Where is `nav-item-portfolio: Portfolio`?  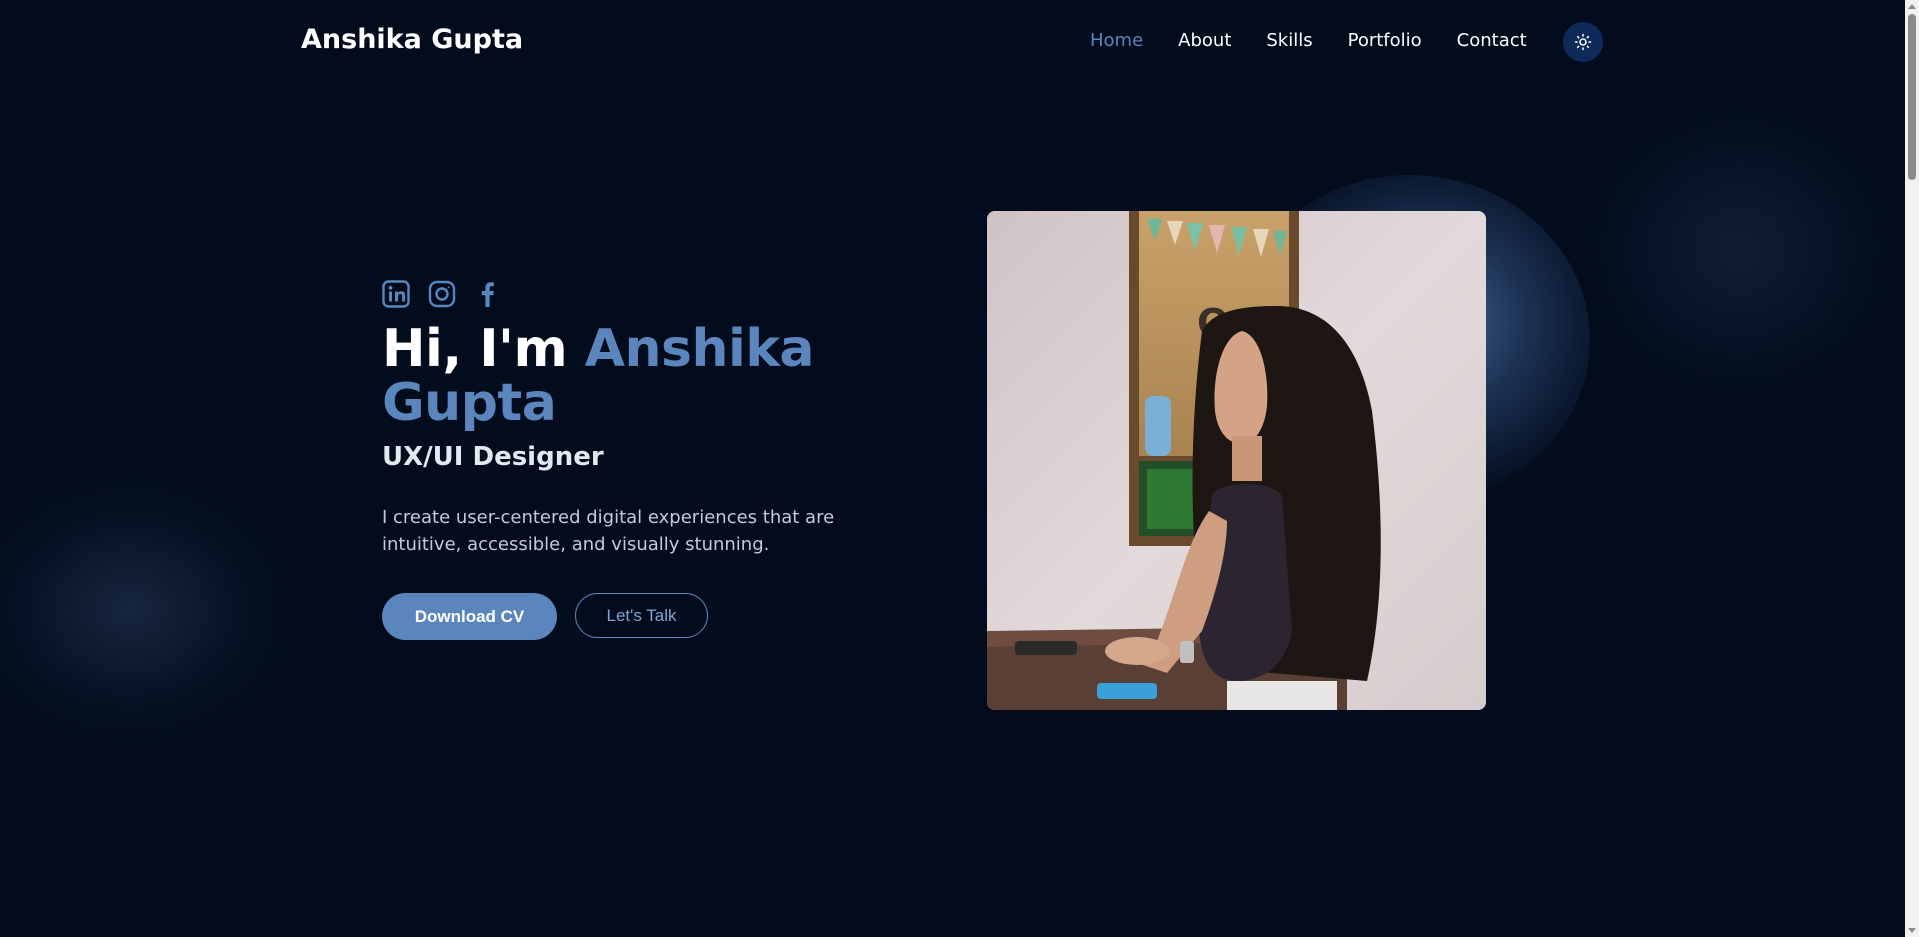 nav-item-portfolio: Portfolio is located at coordinates (1385, 40).